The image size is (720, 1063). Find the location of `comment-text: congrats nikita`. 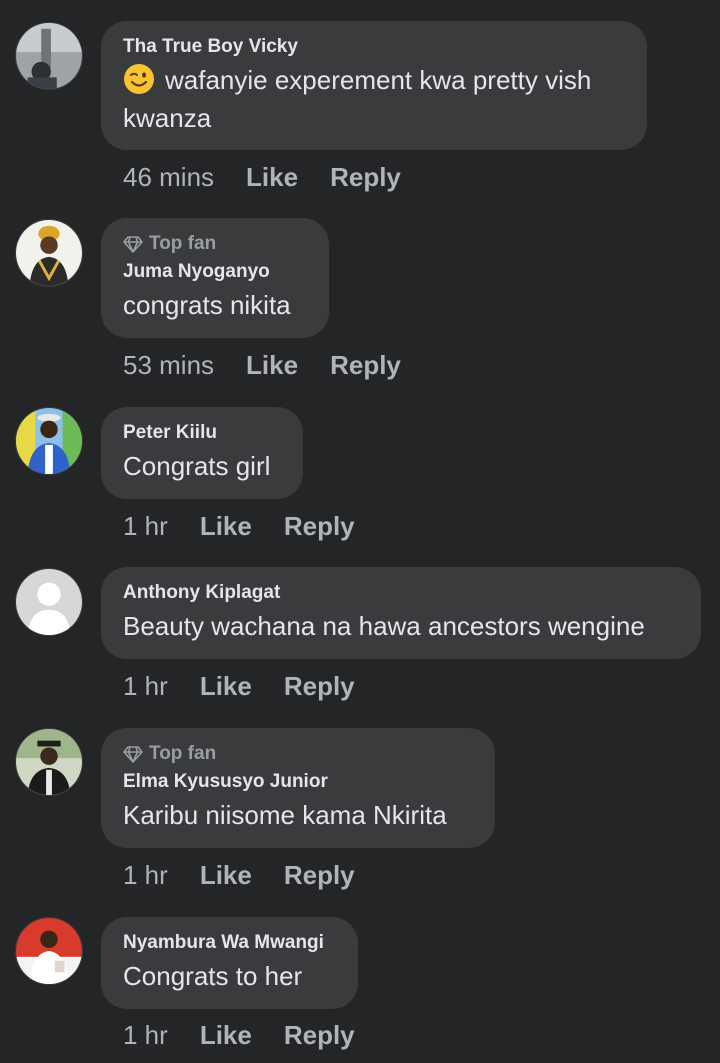

comment-text: congrats nikita is located at coordinates (207, 305).